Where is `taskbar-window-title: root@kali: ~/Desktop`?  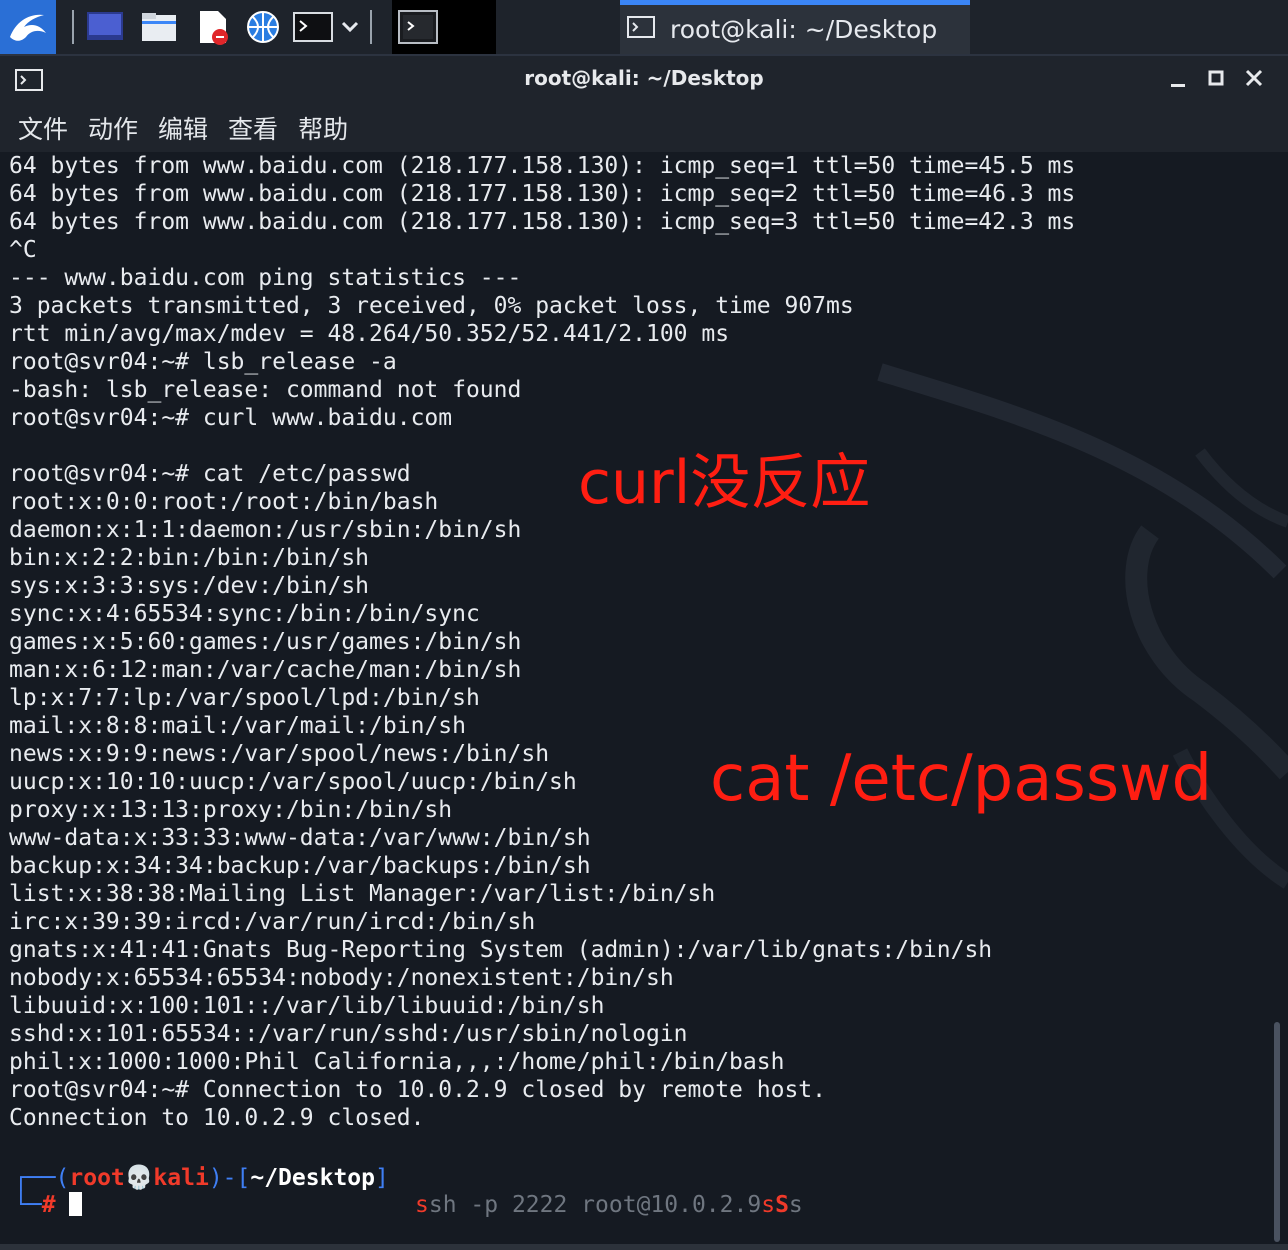
taskbar-window-title: root@kali: ~/Desktop is located at coordinates (804, 29).